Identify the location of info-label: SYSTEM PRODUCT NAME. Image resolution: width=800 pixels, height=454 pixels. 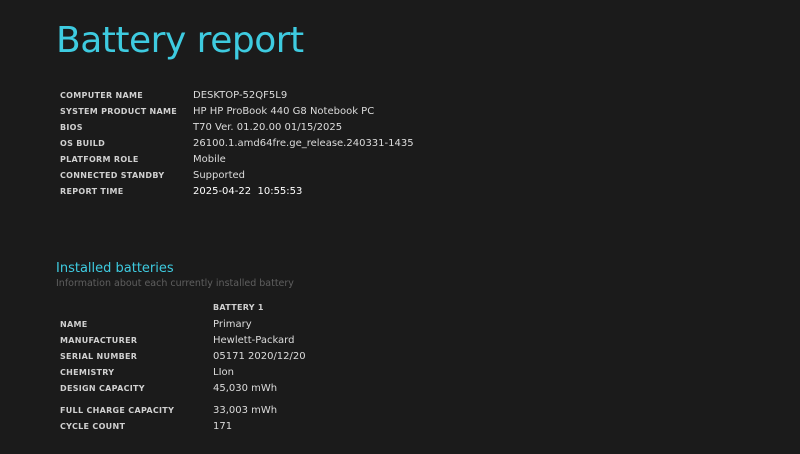
(119, 111).